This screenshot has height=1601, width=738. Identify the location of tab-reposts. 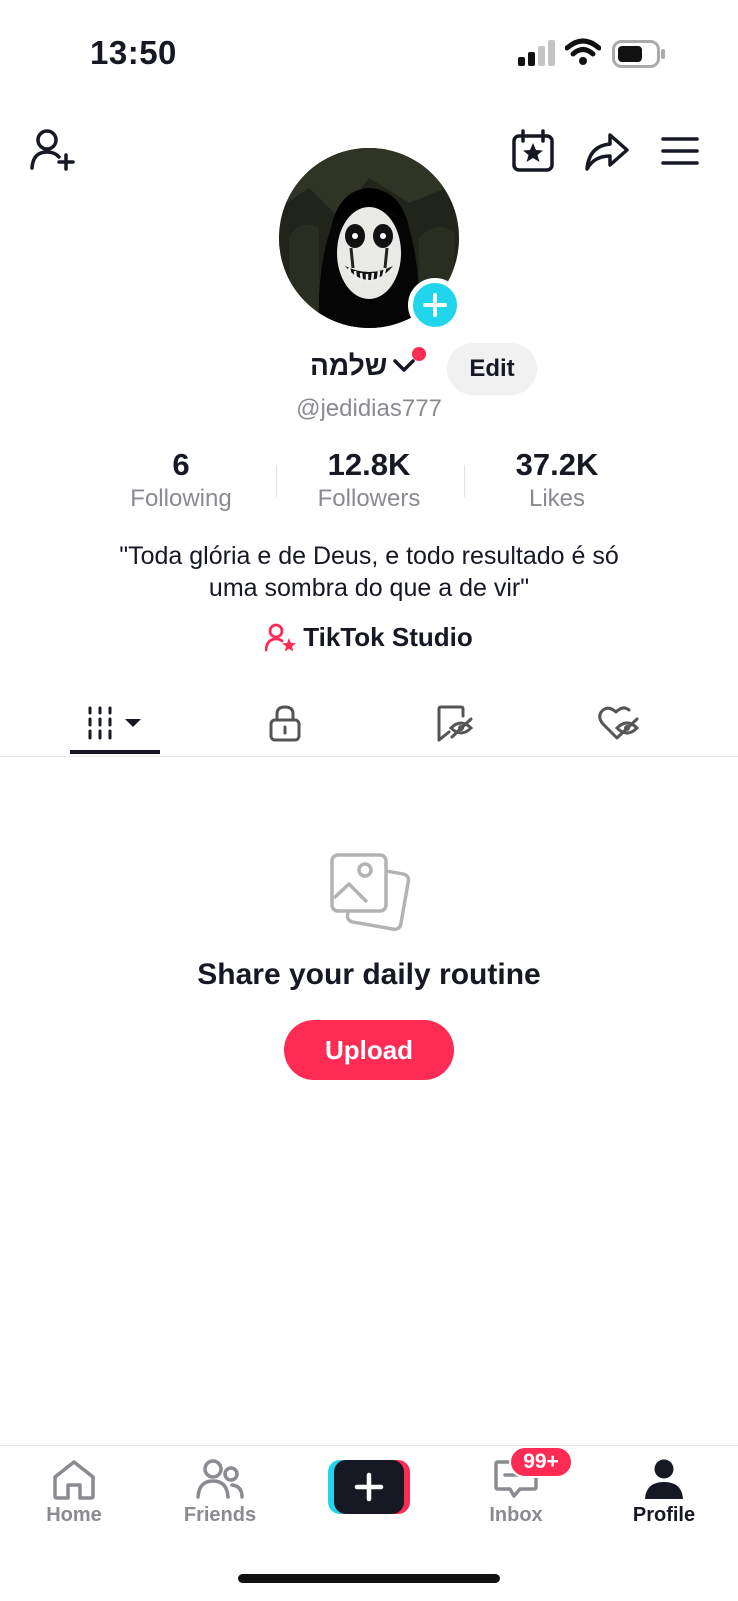
(455, 723).